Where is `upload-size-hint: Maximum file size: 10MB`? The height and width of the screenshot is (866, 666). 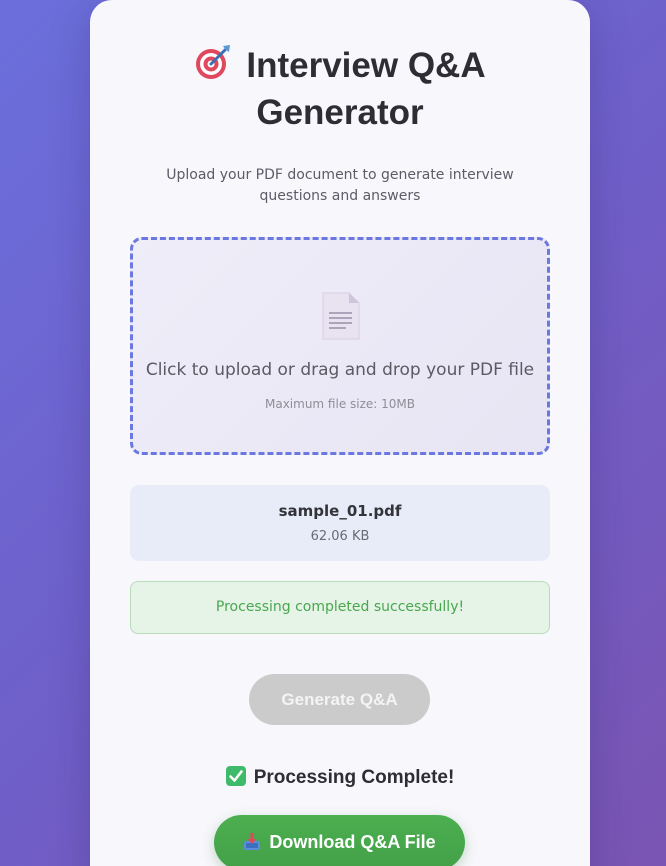 upload-size-hint: Maximum file size: 10MB is located at coordinates (339, 404).